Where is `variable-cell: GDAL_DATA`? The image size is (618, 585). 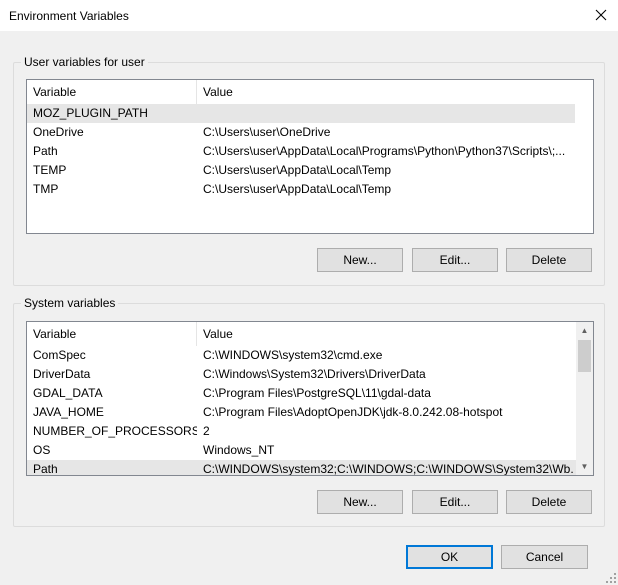
variable-cell: GDAL_DATA is located at coordinates (68, 393).